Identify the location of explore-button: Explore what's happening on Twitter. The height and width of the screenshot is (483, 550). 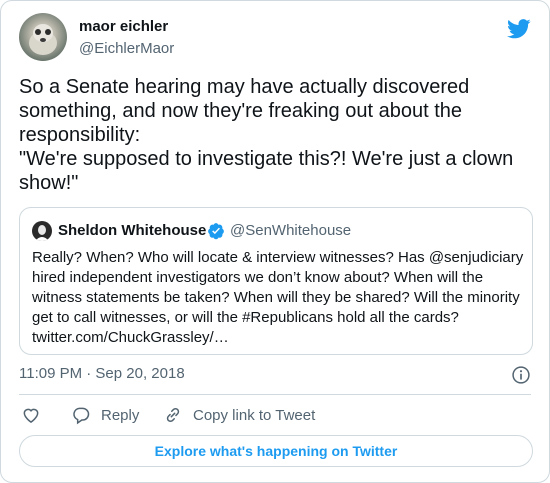
(276, 451).